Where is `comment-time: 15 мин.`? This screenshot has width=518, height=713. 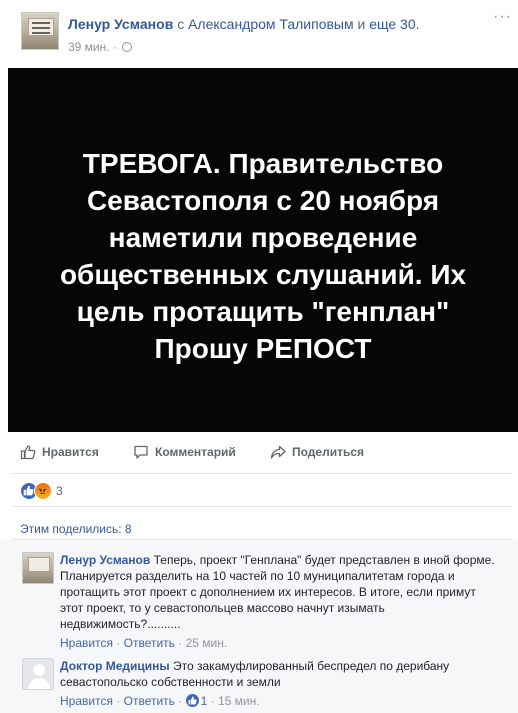 comment-time: 15 мин. is located at coordinates (239, 701).